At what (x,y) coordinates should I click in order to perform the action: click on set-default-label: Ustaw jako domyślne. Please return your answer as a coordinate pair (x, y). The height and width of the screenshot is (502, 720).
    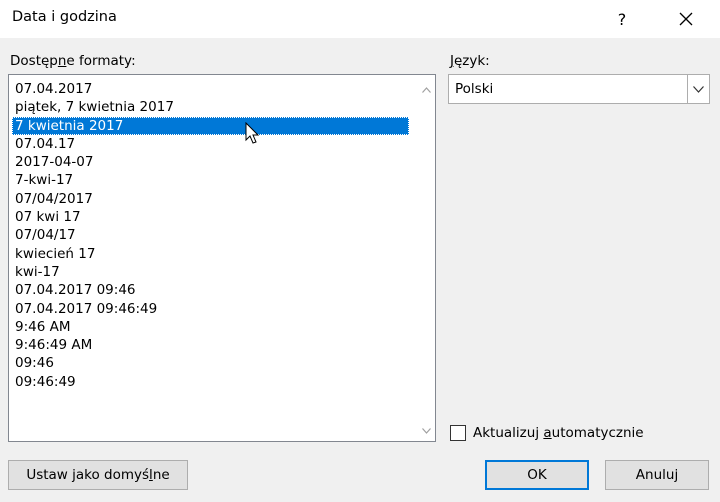
    Looking at the image, I should click on (98, 475).